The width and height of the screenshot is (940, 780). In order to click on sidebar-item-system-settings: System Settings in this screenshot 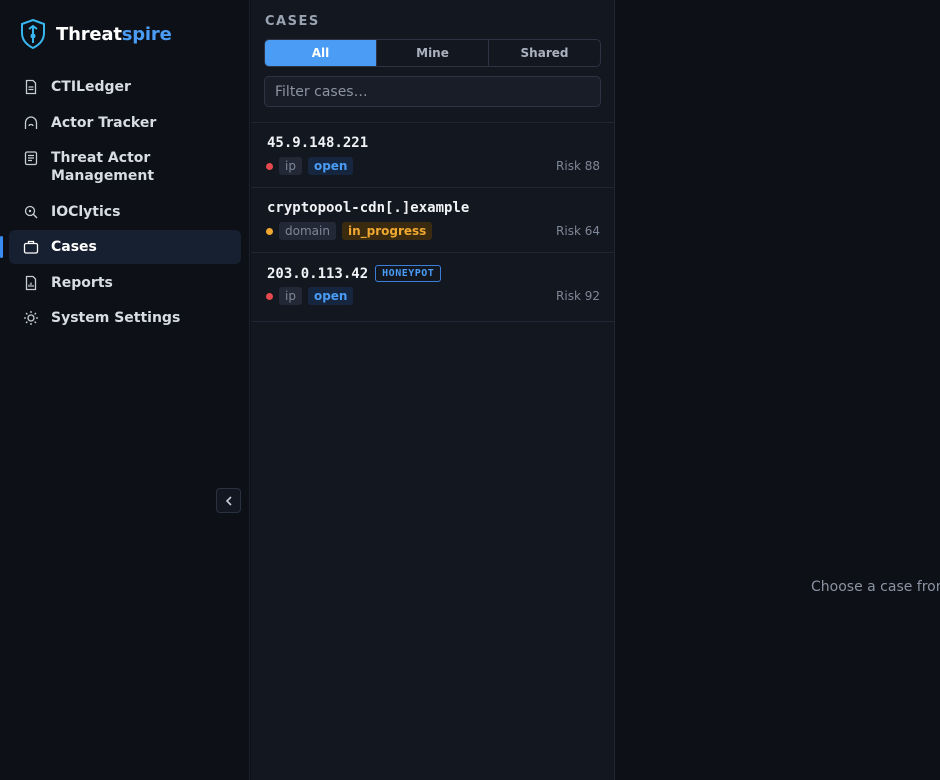, I will do `click(125, 318)`.